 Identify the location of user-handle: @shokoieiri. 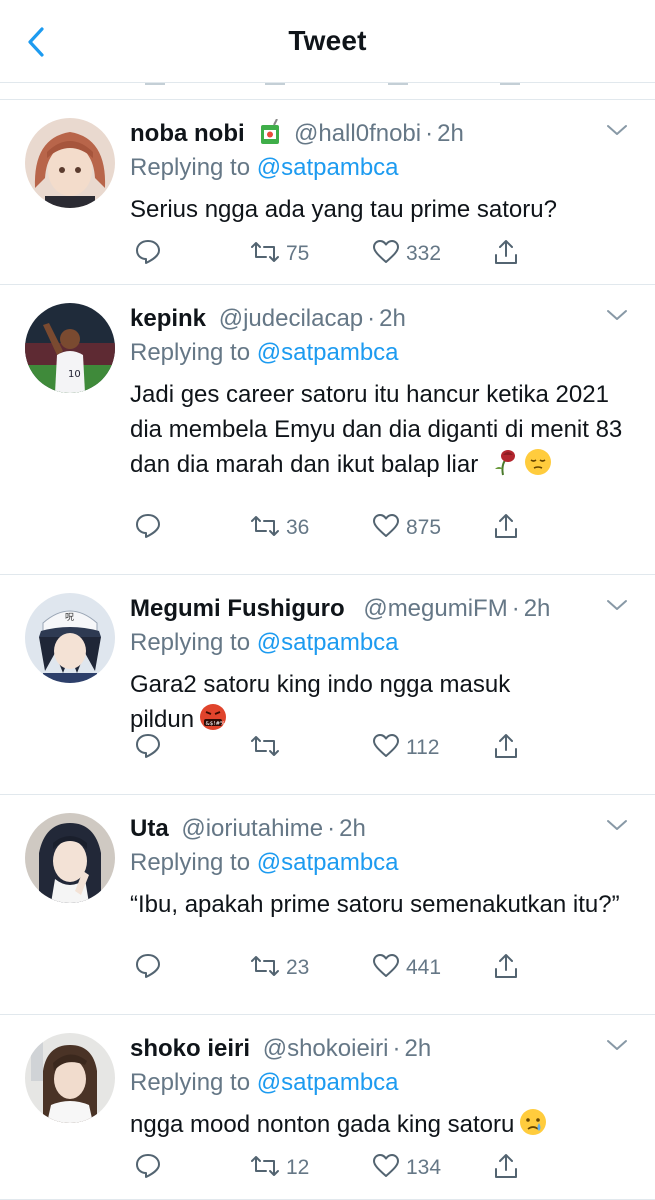
(326, 1048).